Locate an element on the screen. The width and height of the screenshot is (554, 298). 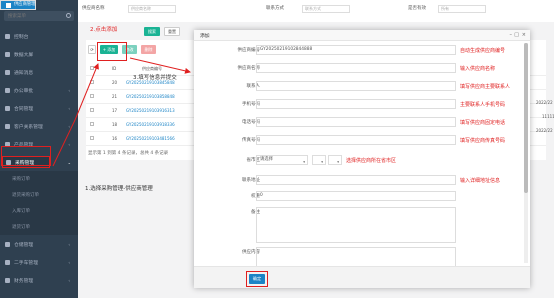
minimize-icon: – is located at coordinates (511, 35).